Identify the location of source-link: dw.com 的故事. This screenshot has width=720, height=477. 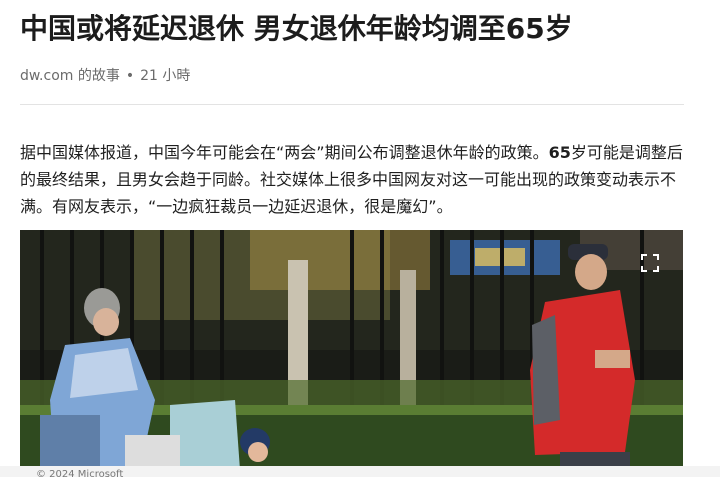
(70, 76).